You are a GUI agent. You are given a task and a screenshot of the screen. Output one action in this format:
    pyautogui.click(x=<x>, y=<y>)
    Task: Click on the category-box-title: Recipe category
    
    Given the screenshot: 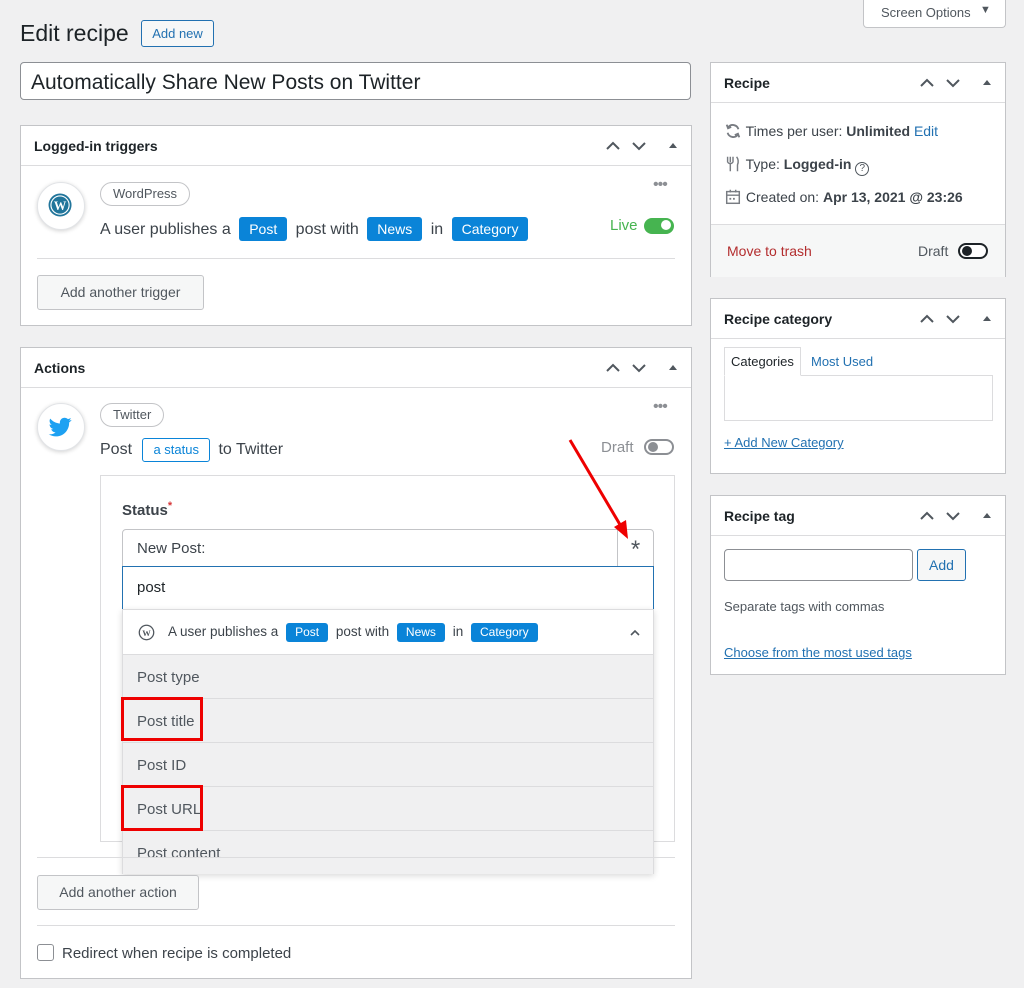 What is the action you would take?
    pyautogui.click(x=778, y=319)
    